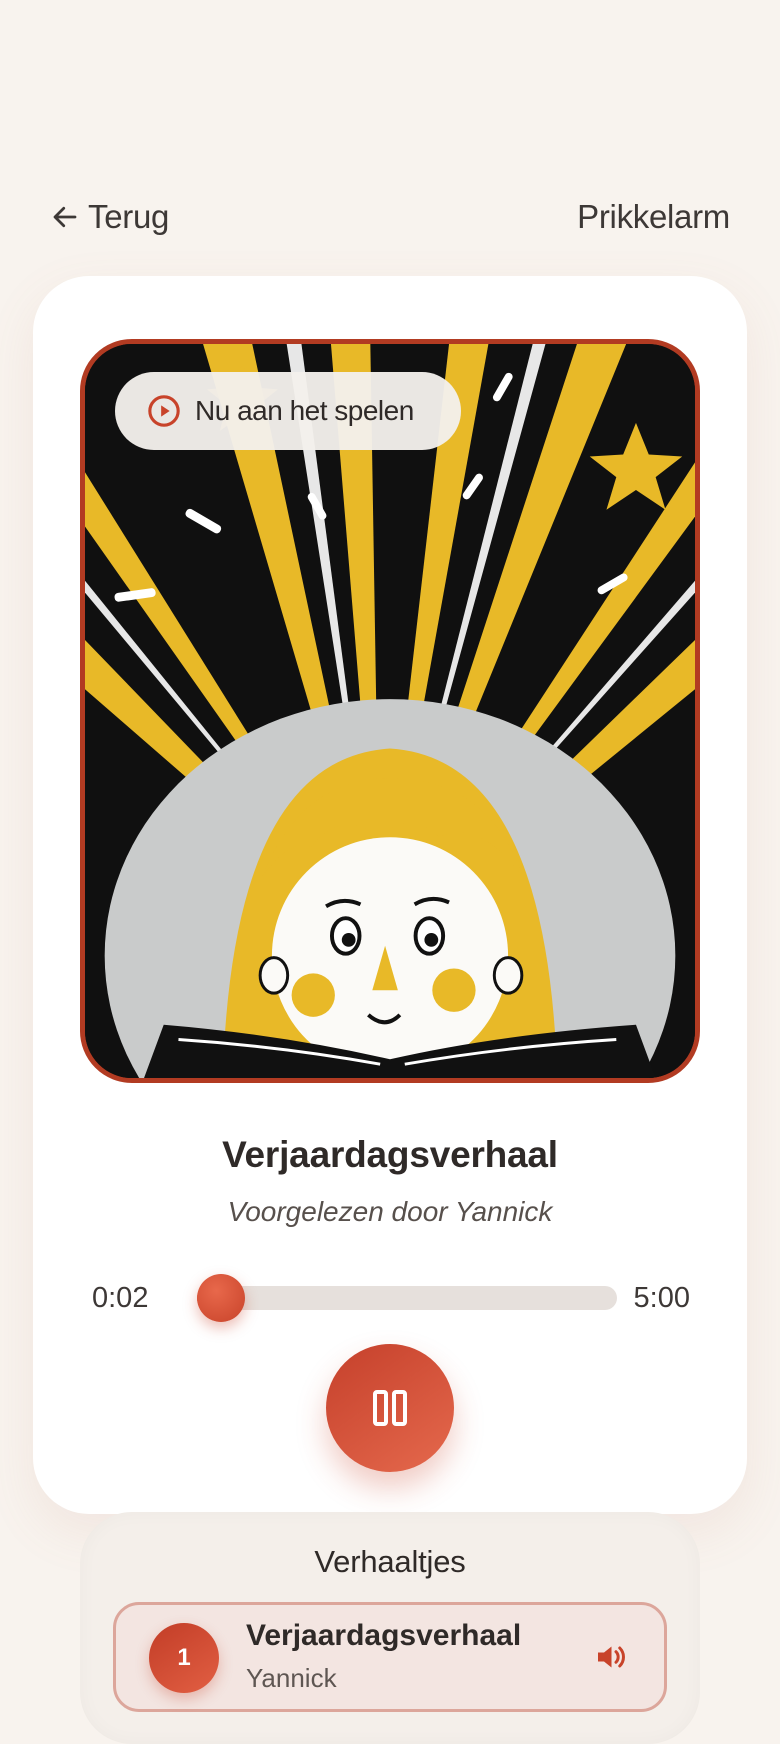 Image resolution: width=780 pixels, height=1744 pixels. What do you see at coordinates (390, 1657) in the screenshot?
I see `playlist-item: 1 Verjaardagsverhaal Yannick` at bounding box center [390, 1657].